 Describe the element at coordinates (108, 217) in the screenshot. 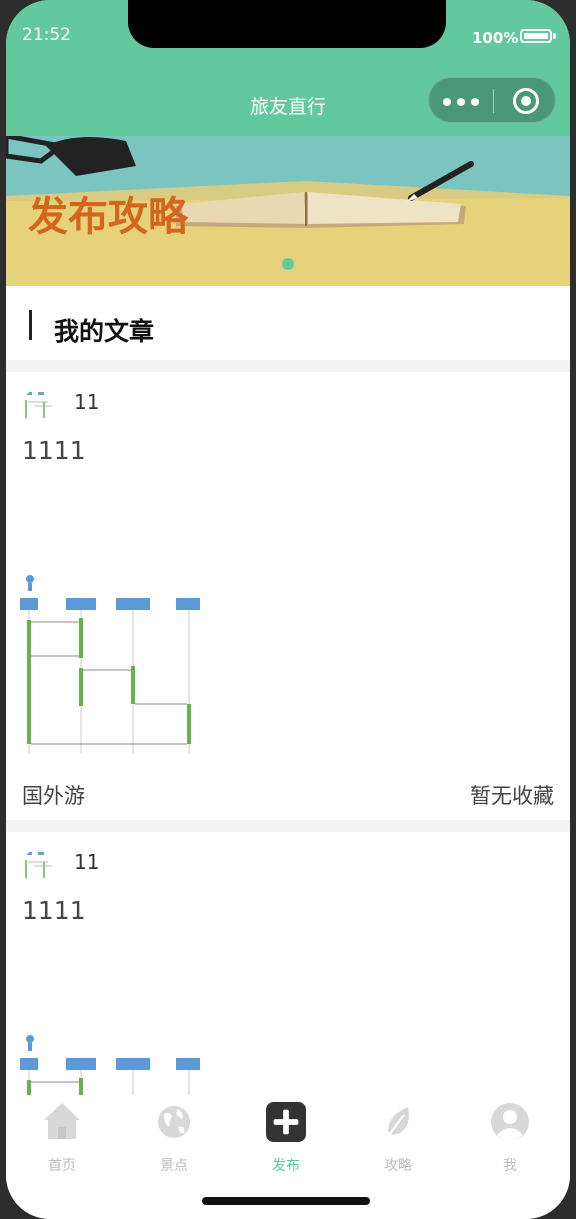

I see `banner-title: 发布攻略` at that location.